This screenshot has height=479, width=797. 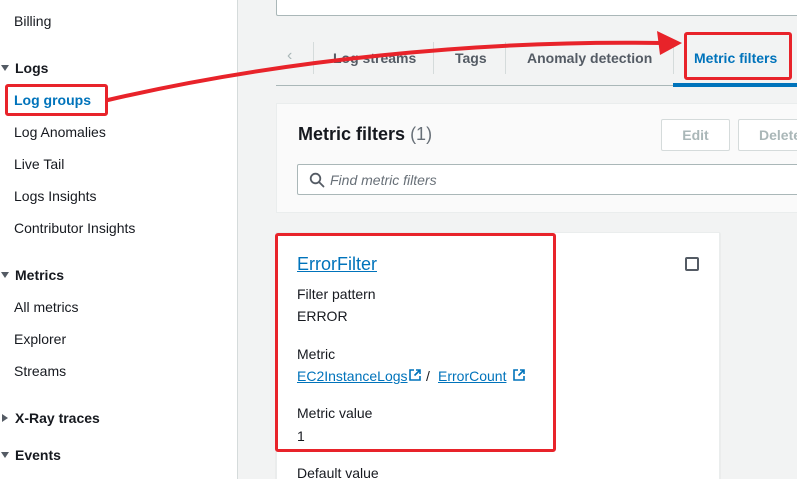 What do you see at coordinates (55, 196) in the screenshot?
I see `sidebar-item-logs-insights: Logs Insights` at bounding box center [55, 196].